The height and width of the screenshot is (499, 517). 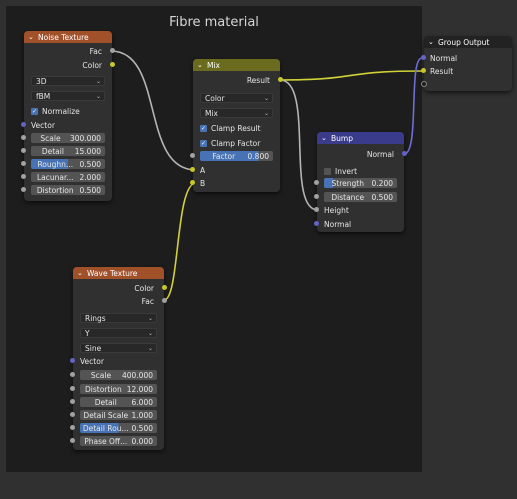 What do you see at coordinates (192, 155) in the screenshot?
I see `socket-factor` at bounding box center [192, 155].